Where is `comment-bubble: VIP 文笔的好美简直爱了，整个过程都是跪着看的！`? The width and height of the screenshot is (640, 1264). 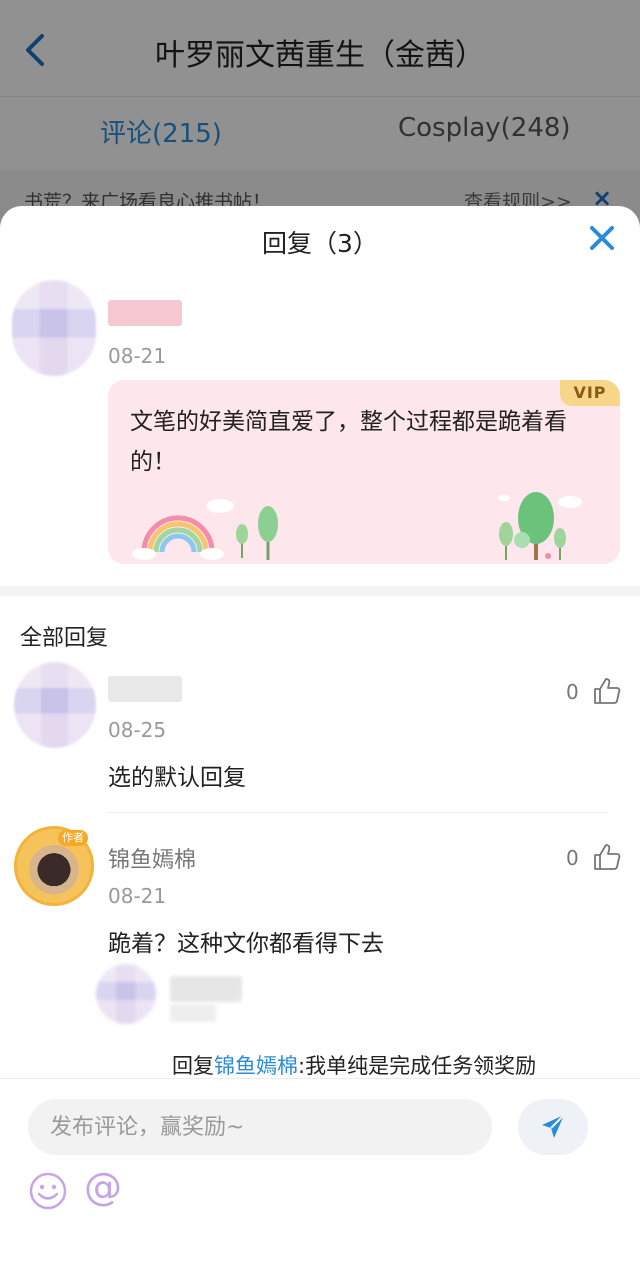 comment-bubble: VIP 文笔的好美简直爱了，整个过程都是跪着看的！ is located at coordinates (364, 472).